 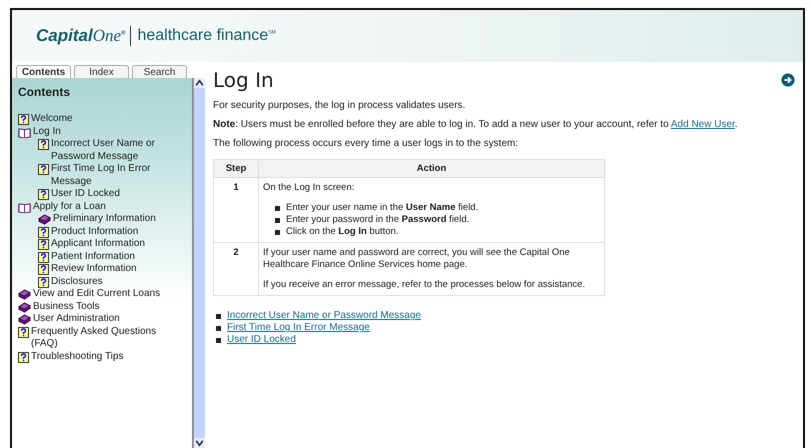 What do you see at coordinates (113, 150) in the screenshot?
I see `tree-item: Incorrect User Name or Password Message` at bounding box center [113, 150].